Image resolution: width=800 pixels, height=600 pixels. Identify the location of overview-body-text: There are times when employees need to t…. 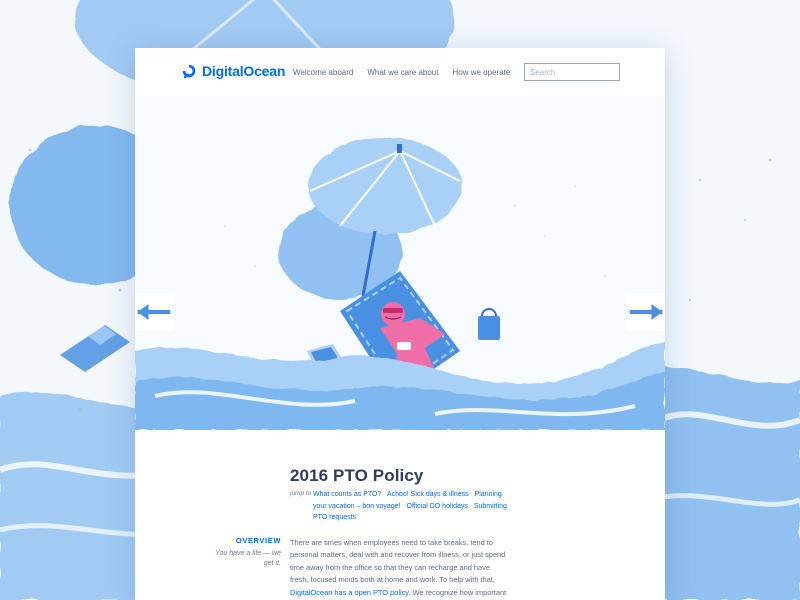
(398, 561).